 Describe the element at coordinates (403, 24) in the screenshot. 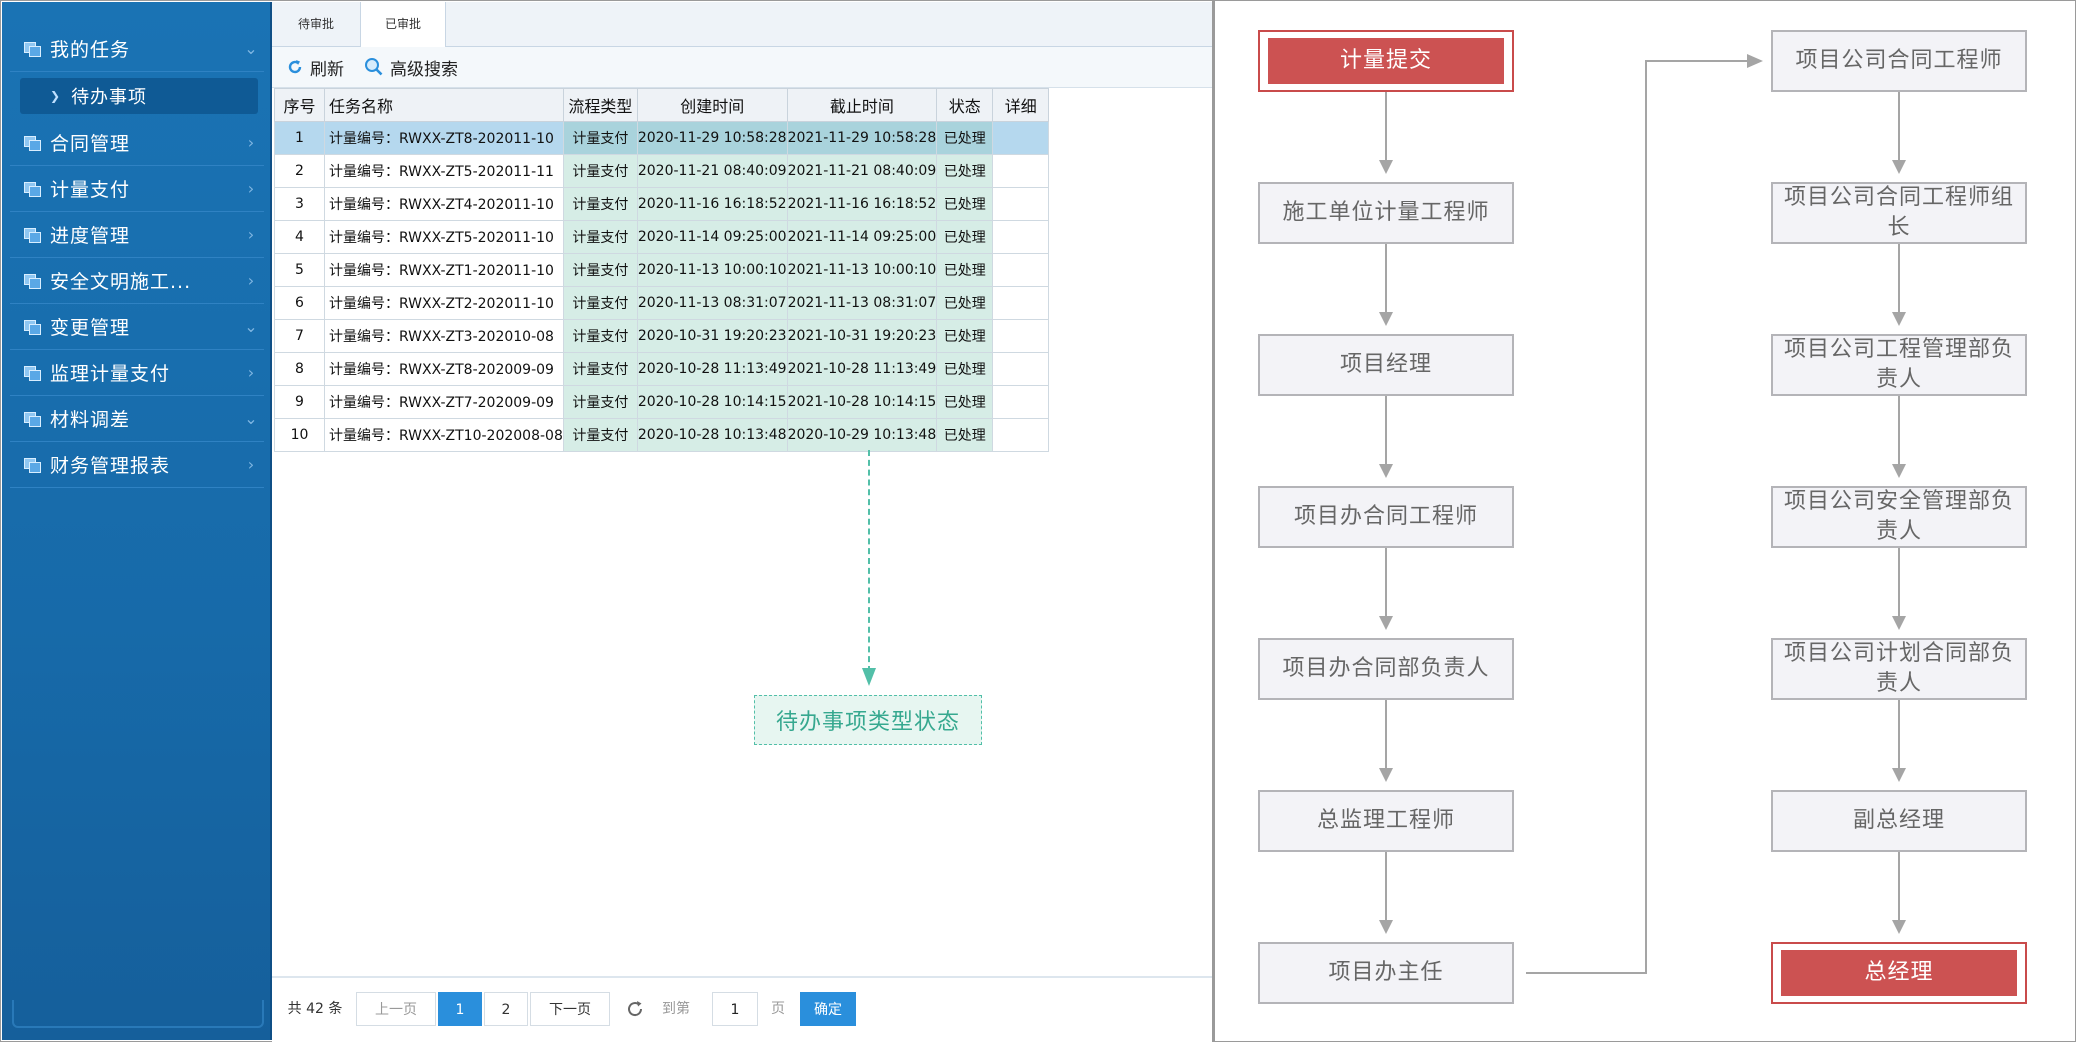

I see `tab-approved: 已审批` at that location.